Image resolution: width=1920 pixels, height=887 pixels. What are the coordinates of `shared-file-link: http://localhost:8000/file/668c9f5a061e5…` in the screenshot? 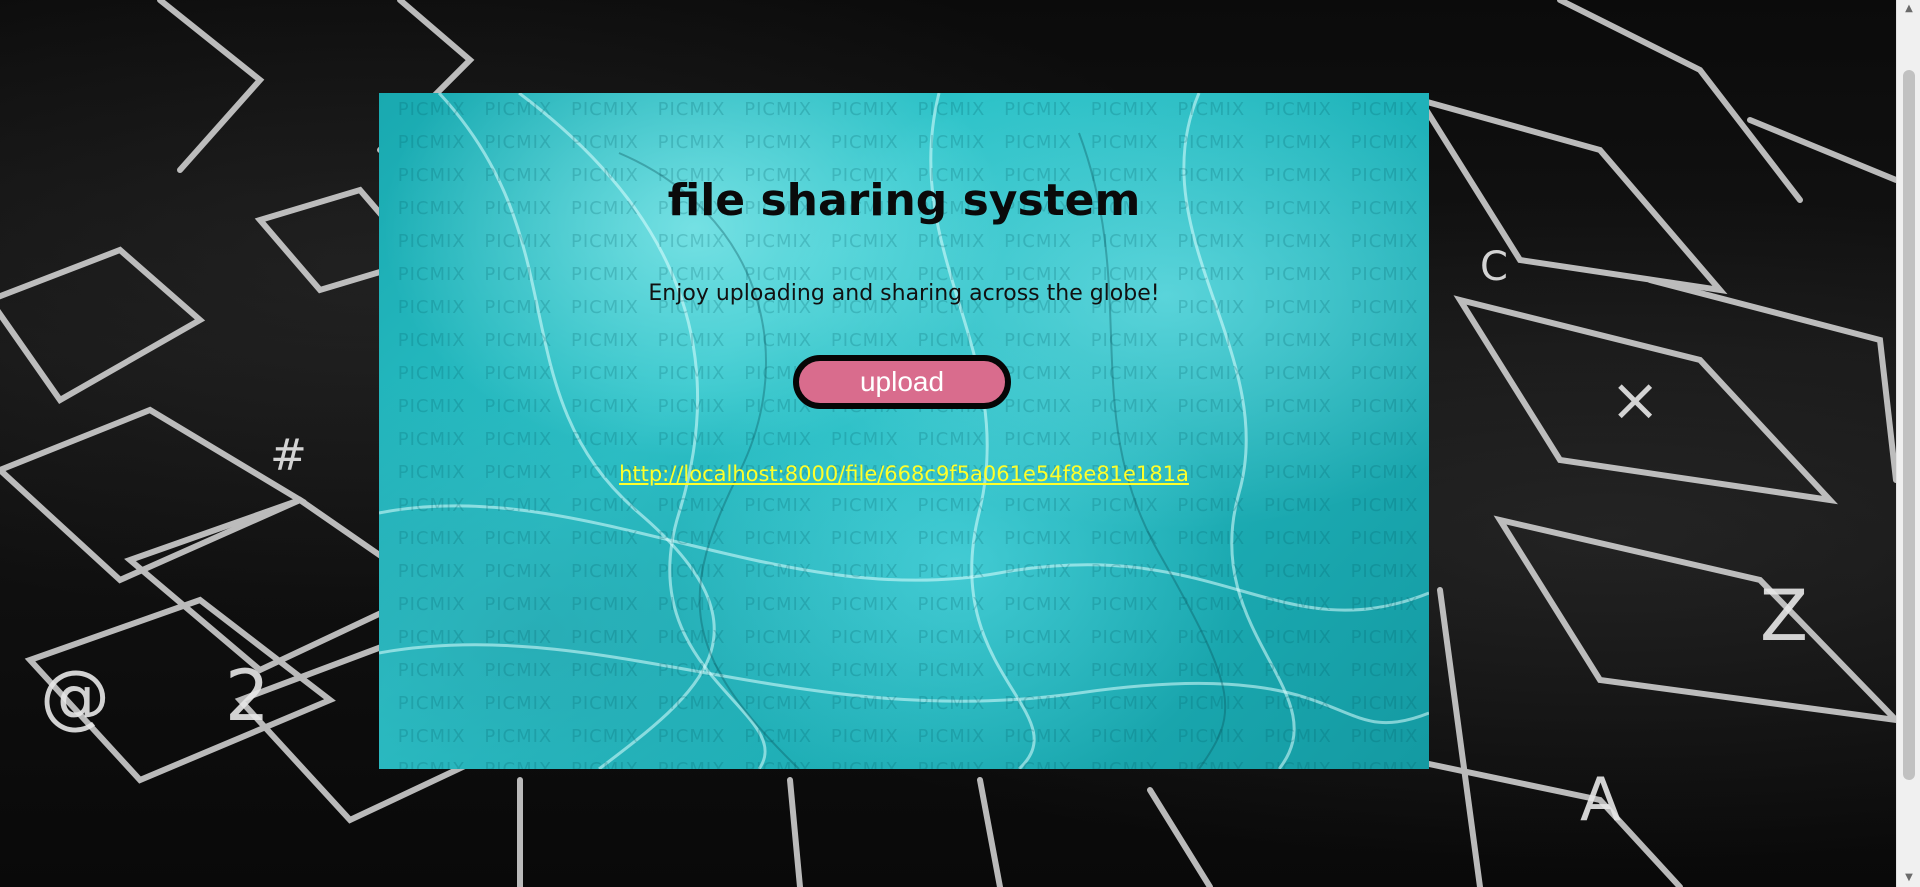 It's located at (904, 474).